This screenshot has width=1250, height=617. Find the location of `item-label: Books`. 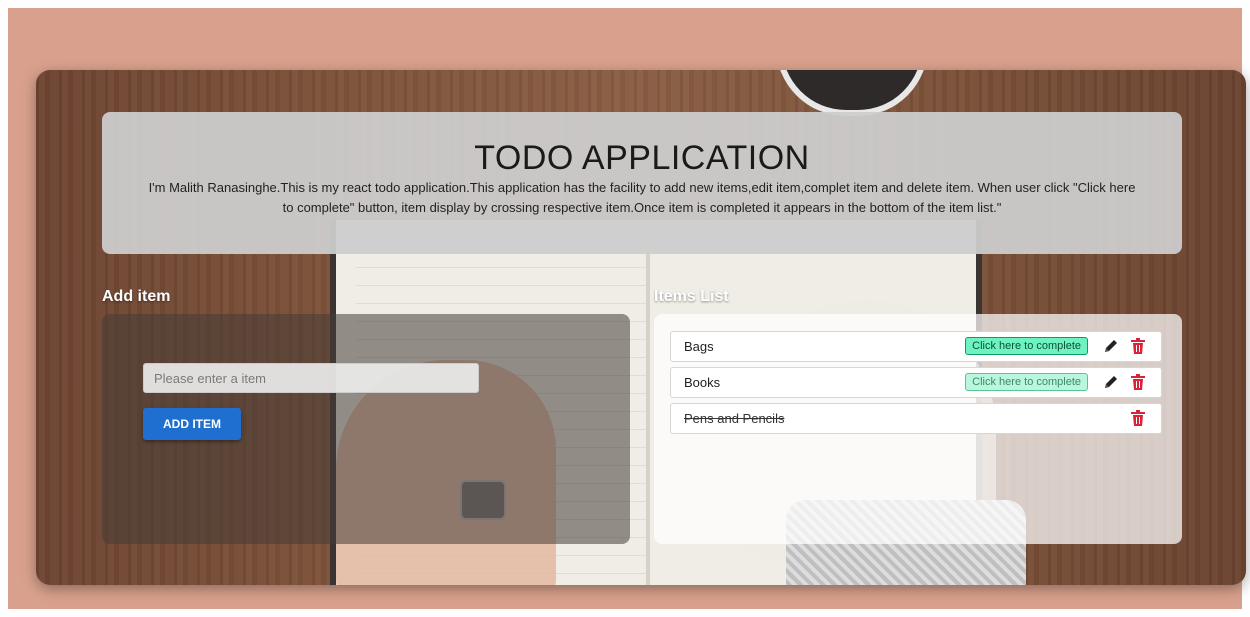

item-label: Books is located at coordinates (702, 382).